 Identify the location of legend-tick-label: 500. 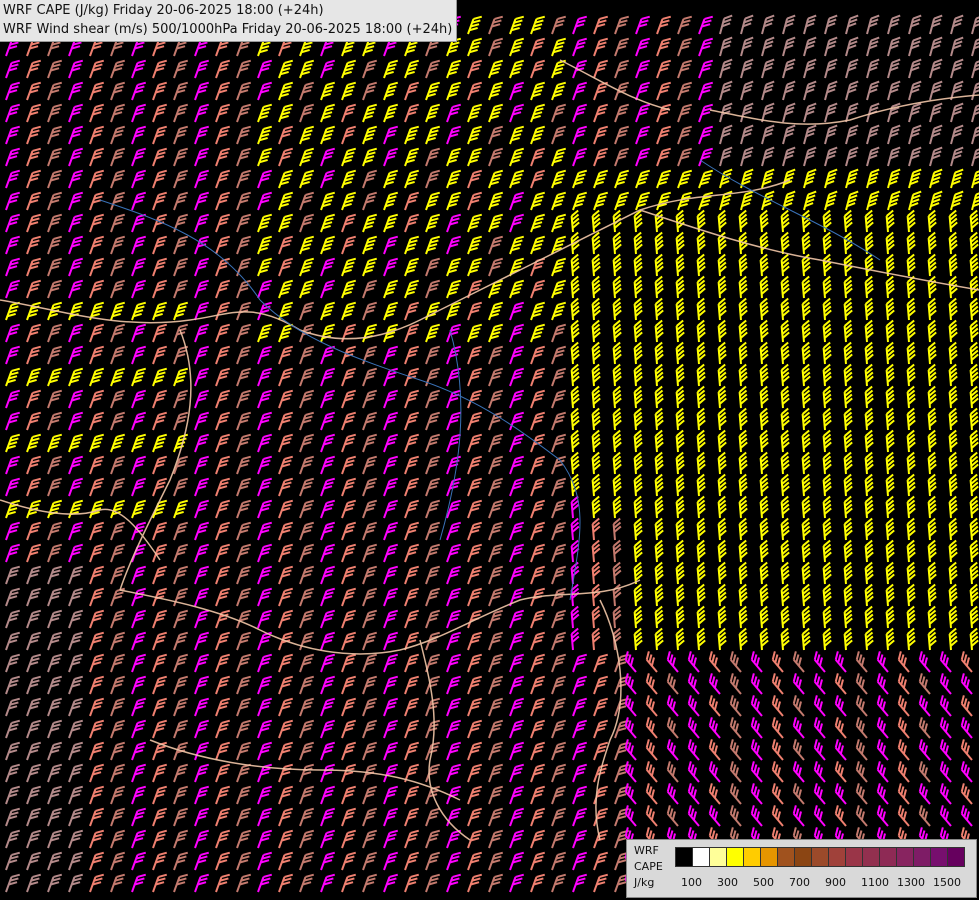
(763, 882).